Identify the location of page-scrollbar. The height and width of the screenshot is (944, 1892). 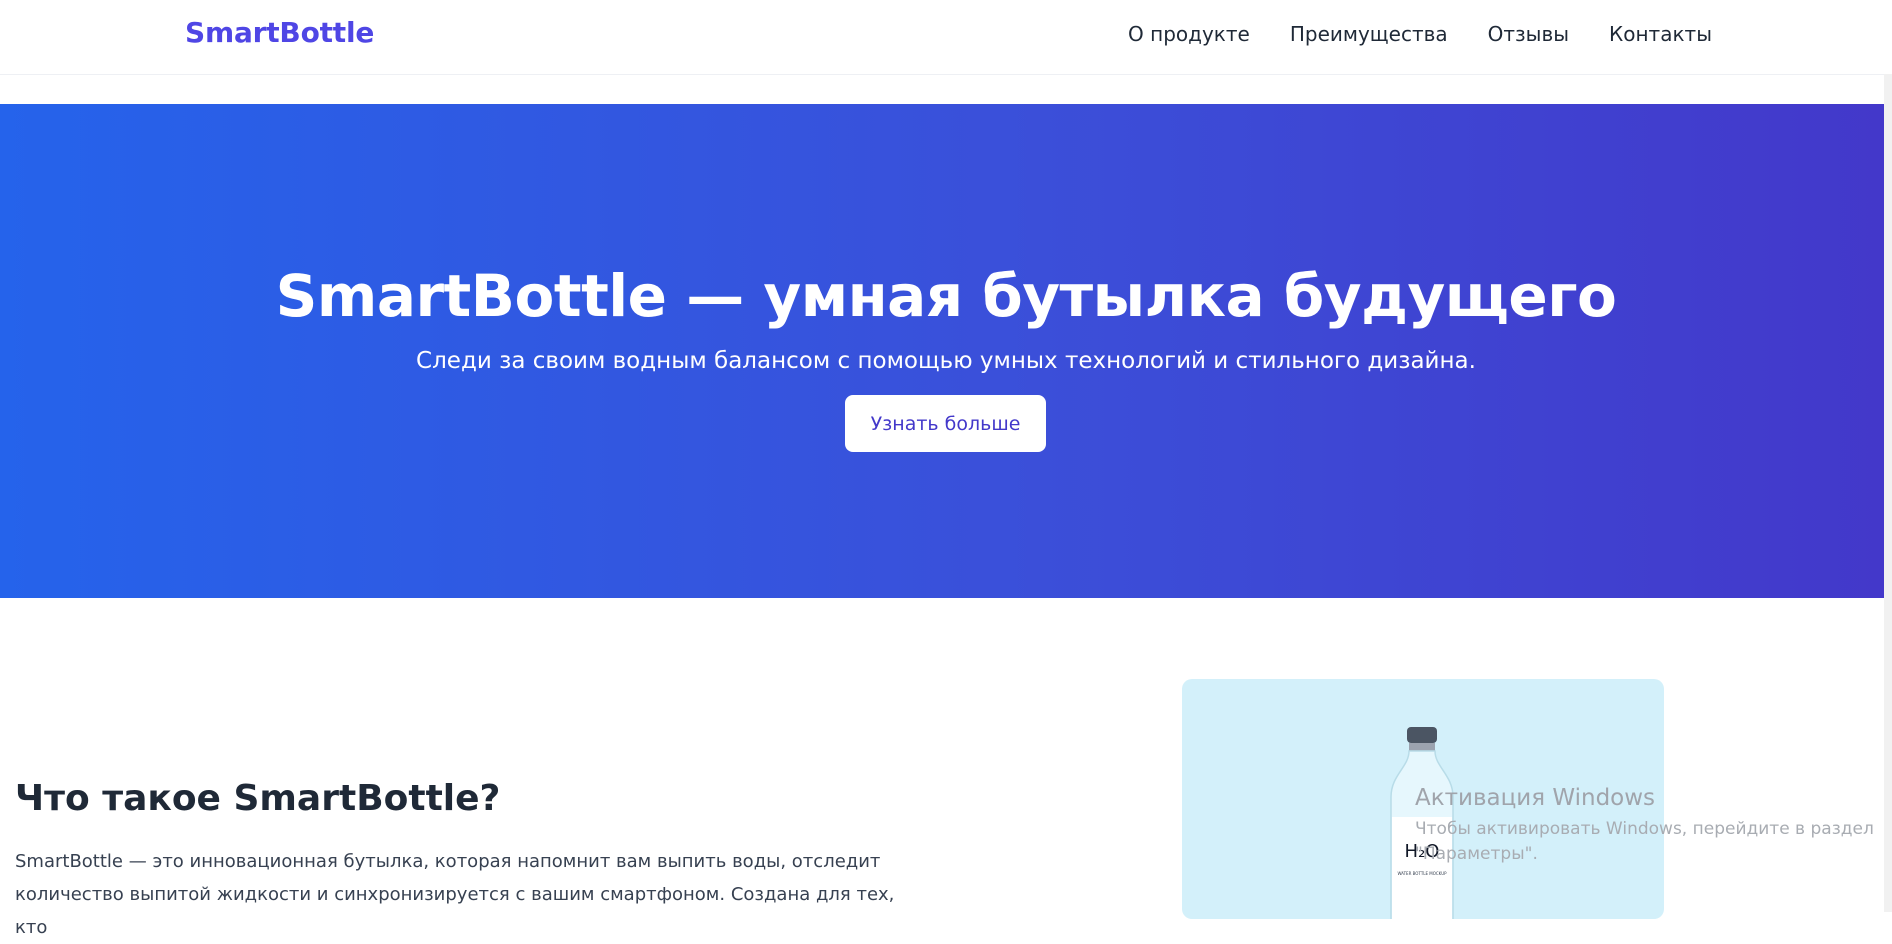
(1888, 493).